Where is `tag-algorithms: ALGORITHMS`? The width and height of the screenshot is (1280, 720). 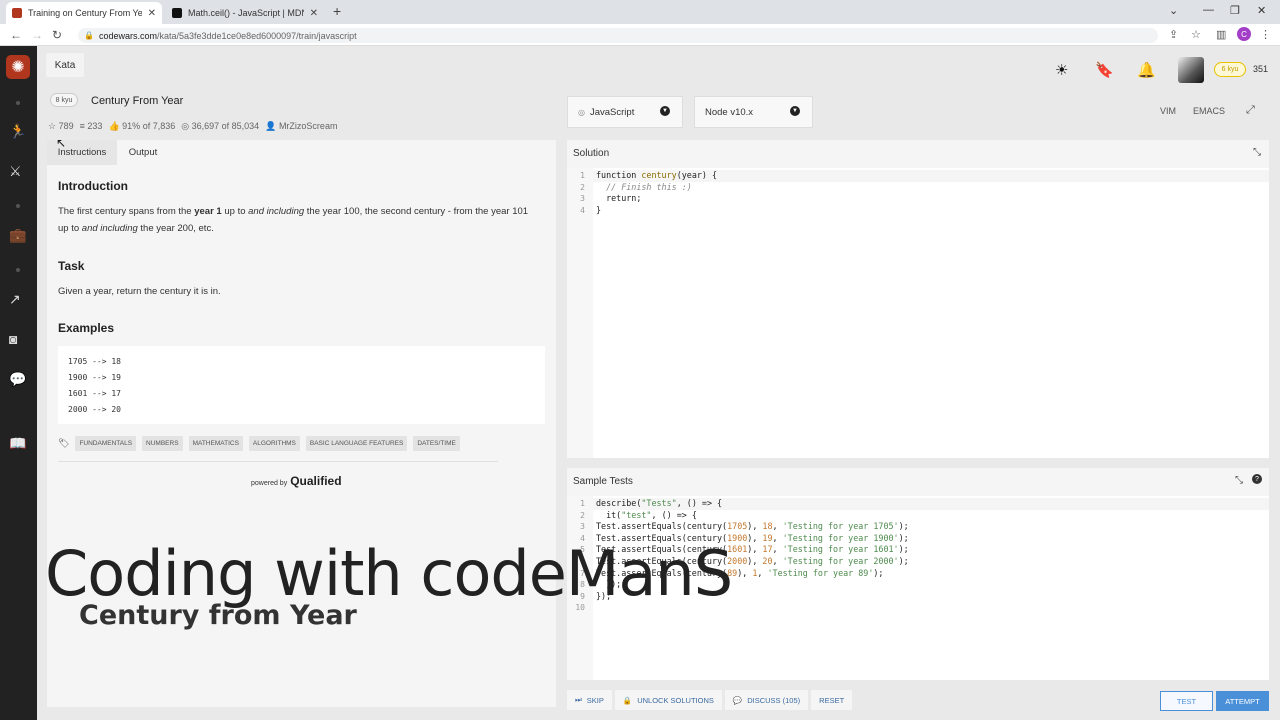 tag-algorithms: ALGORITHMS is located at coordinates (274, 443).